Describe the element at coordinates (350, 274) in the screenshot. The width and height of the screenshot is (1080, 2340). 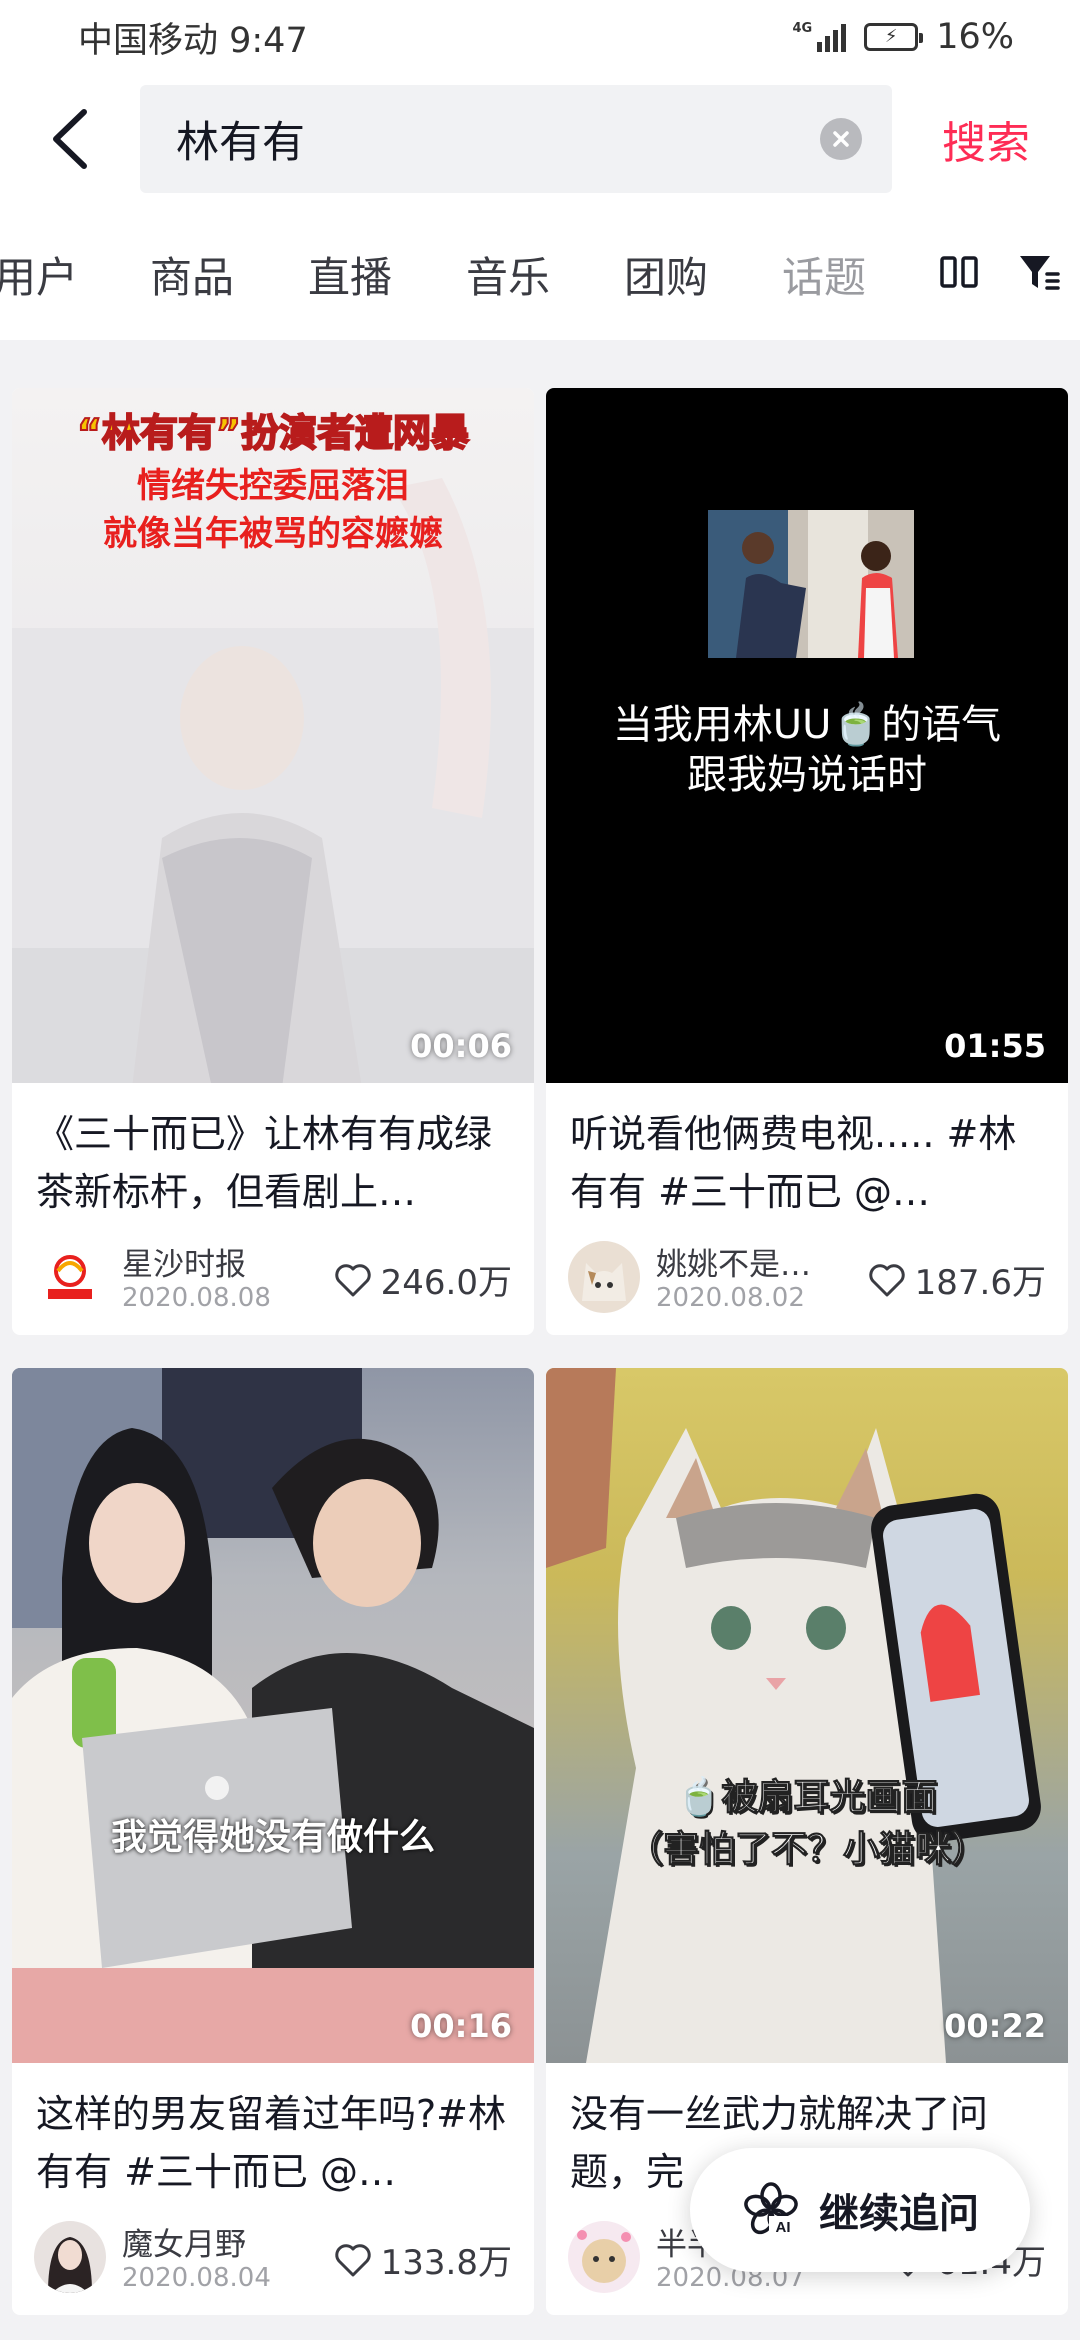
I see `tab-live: 直播` at that location.